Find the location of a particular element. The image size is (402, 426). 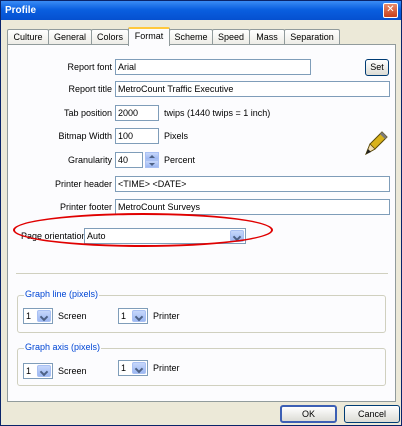

graph-axis-printer-label: Printer is located at coordinates (166, 368).